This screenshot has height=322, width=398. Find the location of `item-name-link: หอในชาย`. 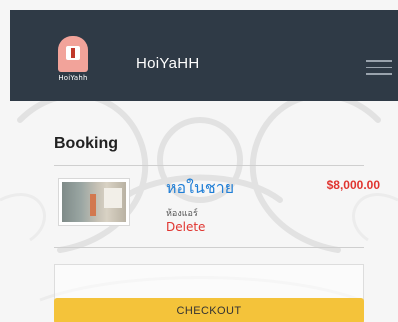

item-name-link: หอในชาย is located at coordinates (200, 188).